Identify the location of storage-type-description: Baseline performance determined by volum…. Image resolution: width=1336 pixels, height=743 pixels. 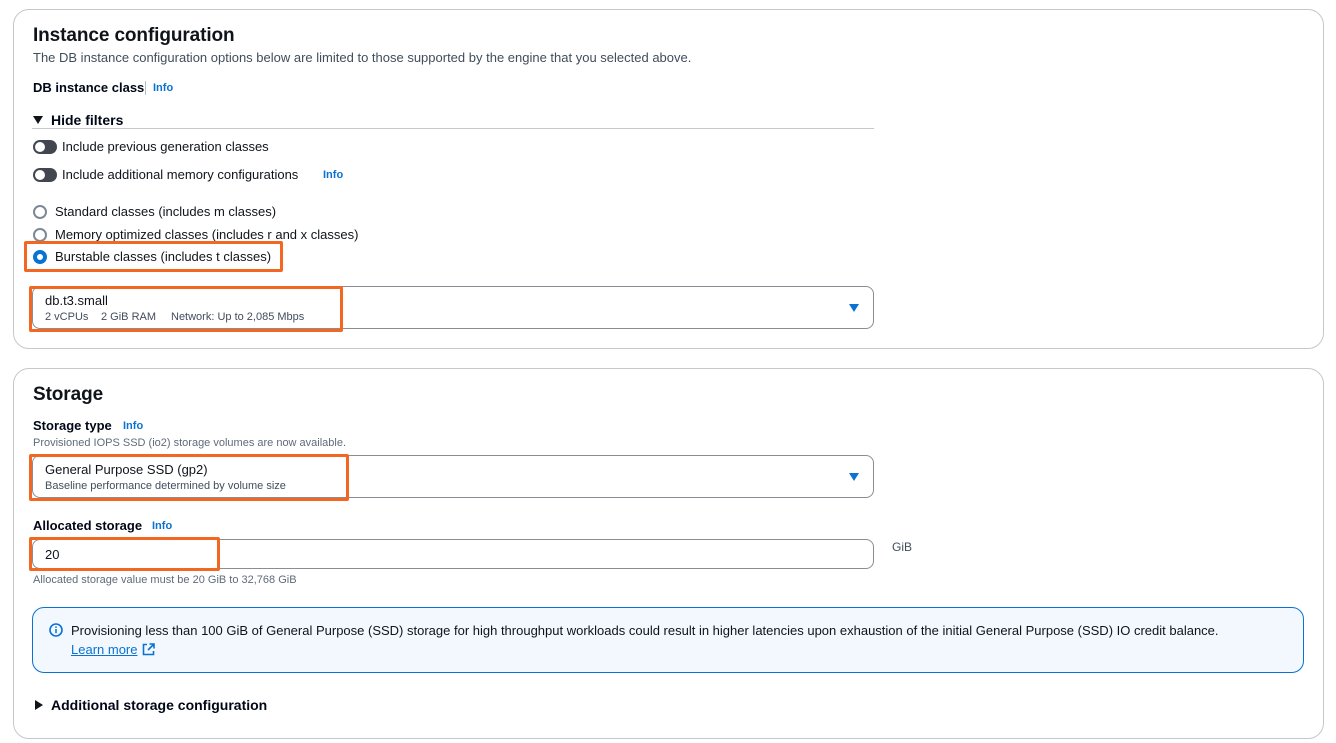
(165, 486).